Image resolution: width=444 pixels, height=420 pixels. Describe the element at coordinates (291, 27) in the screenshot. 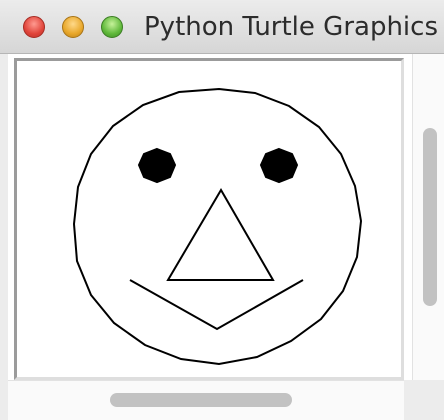

I see `window-title: Python Turtle Graphics` at that location.